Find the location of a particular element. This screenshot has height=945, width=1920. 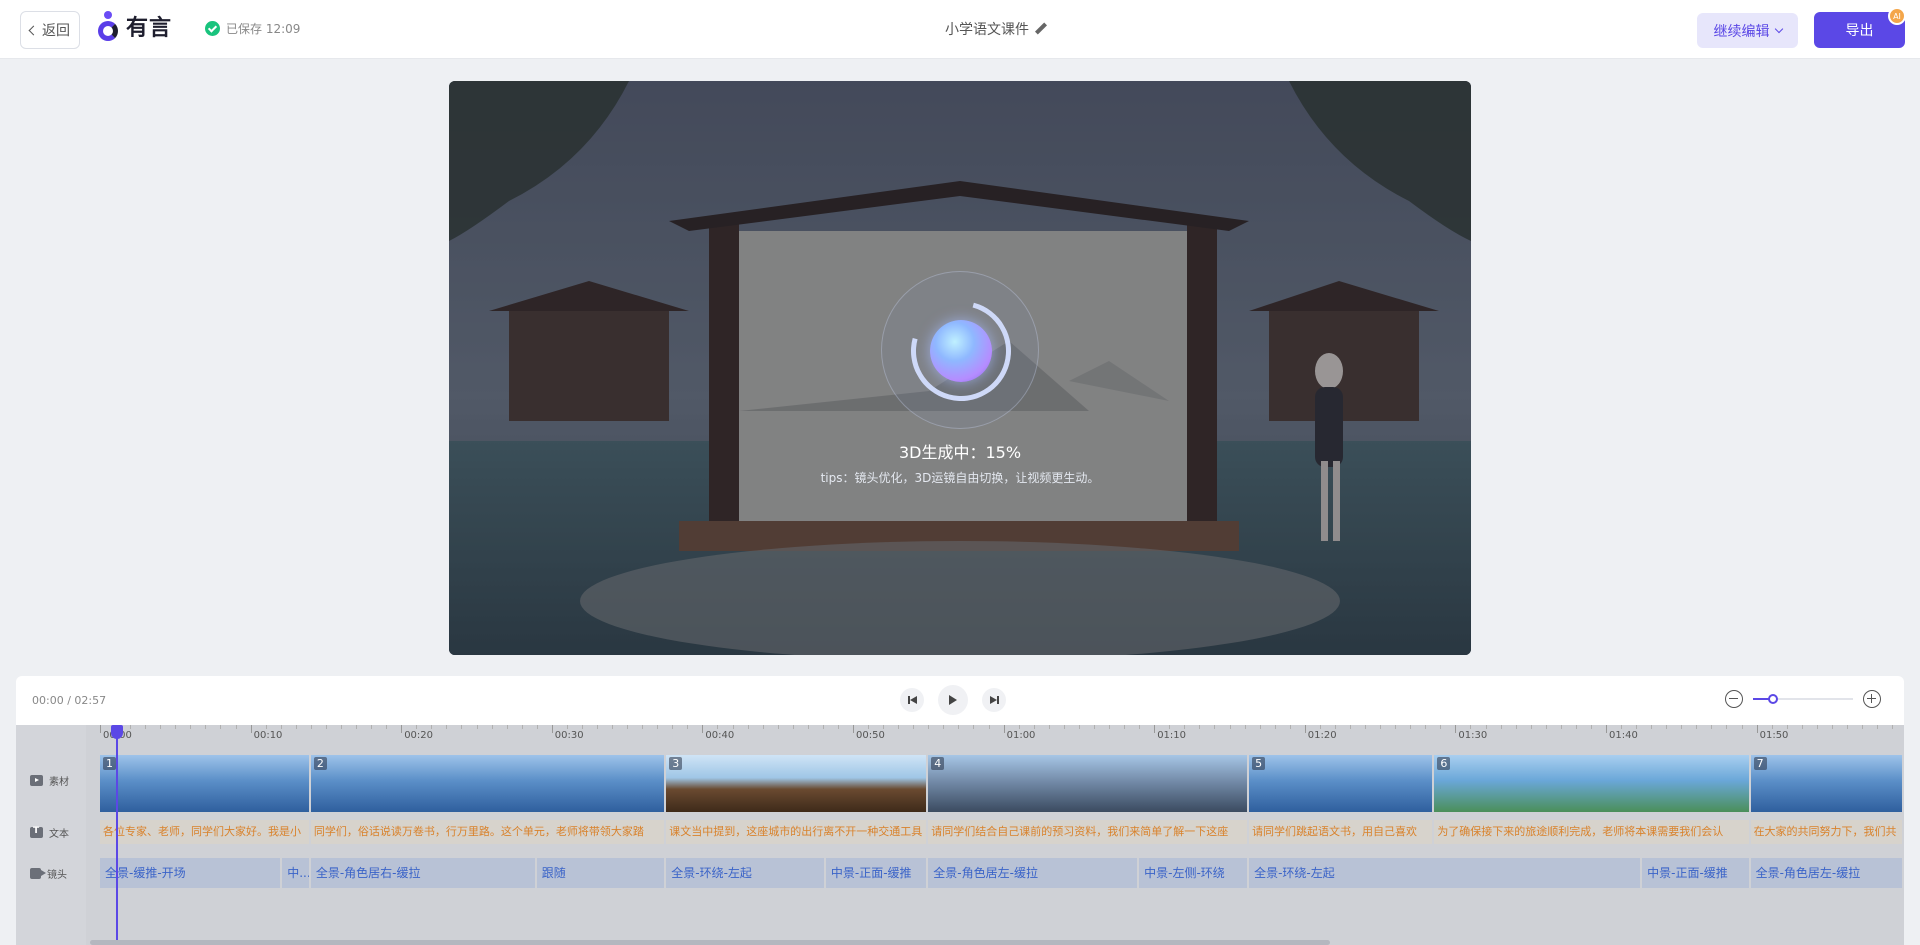

text-clip: 请同学们跳起语文书，用自己喜欢 is located at coordinates (1342, 832).